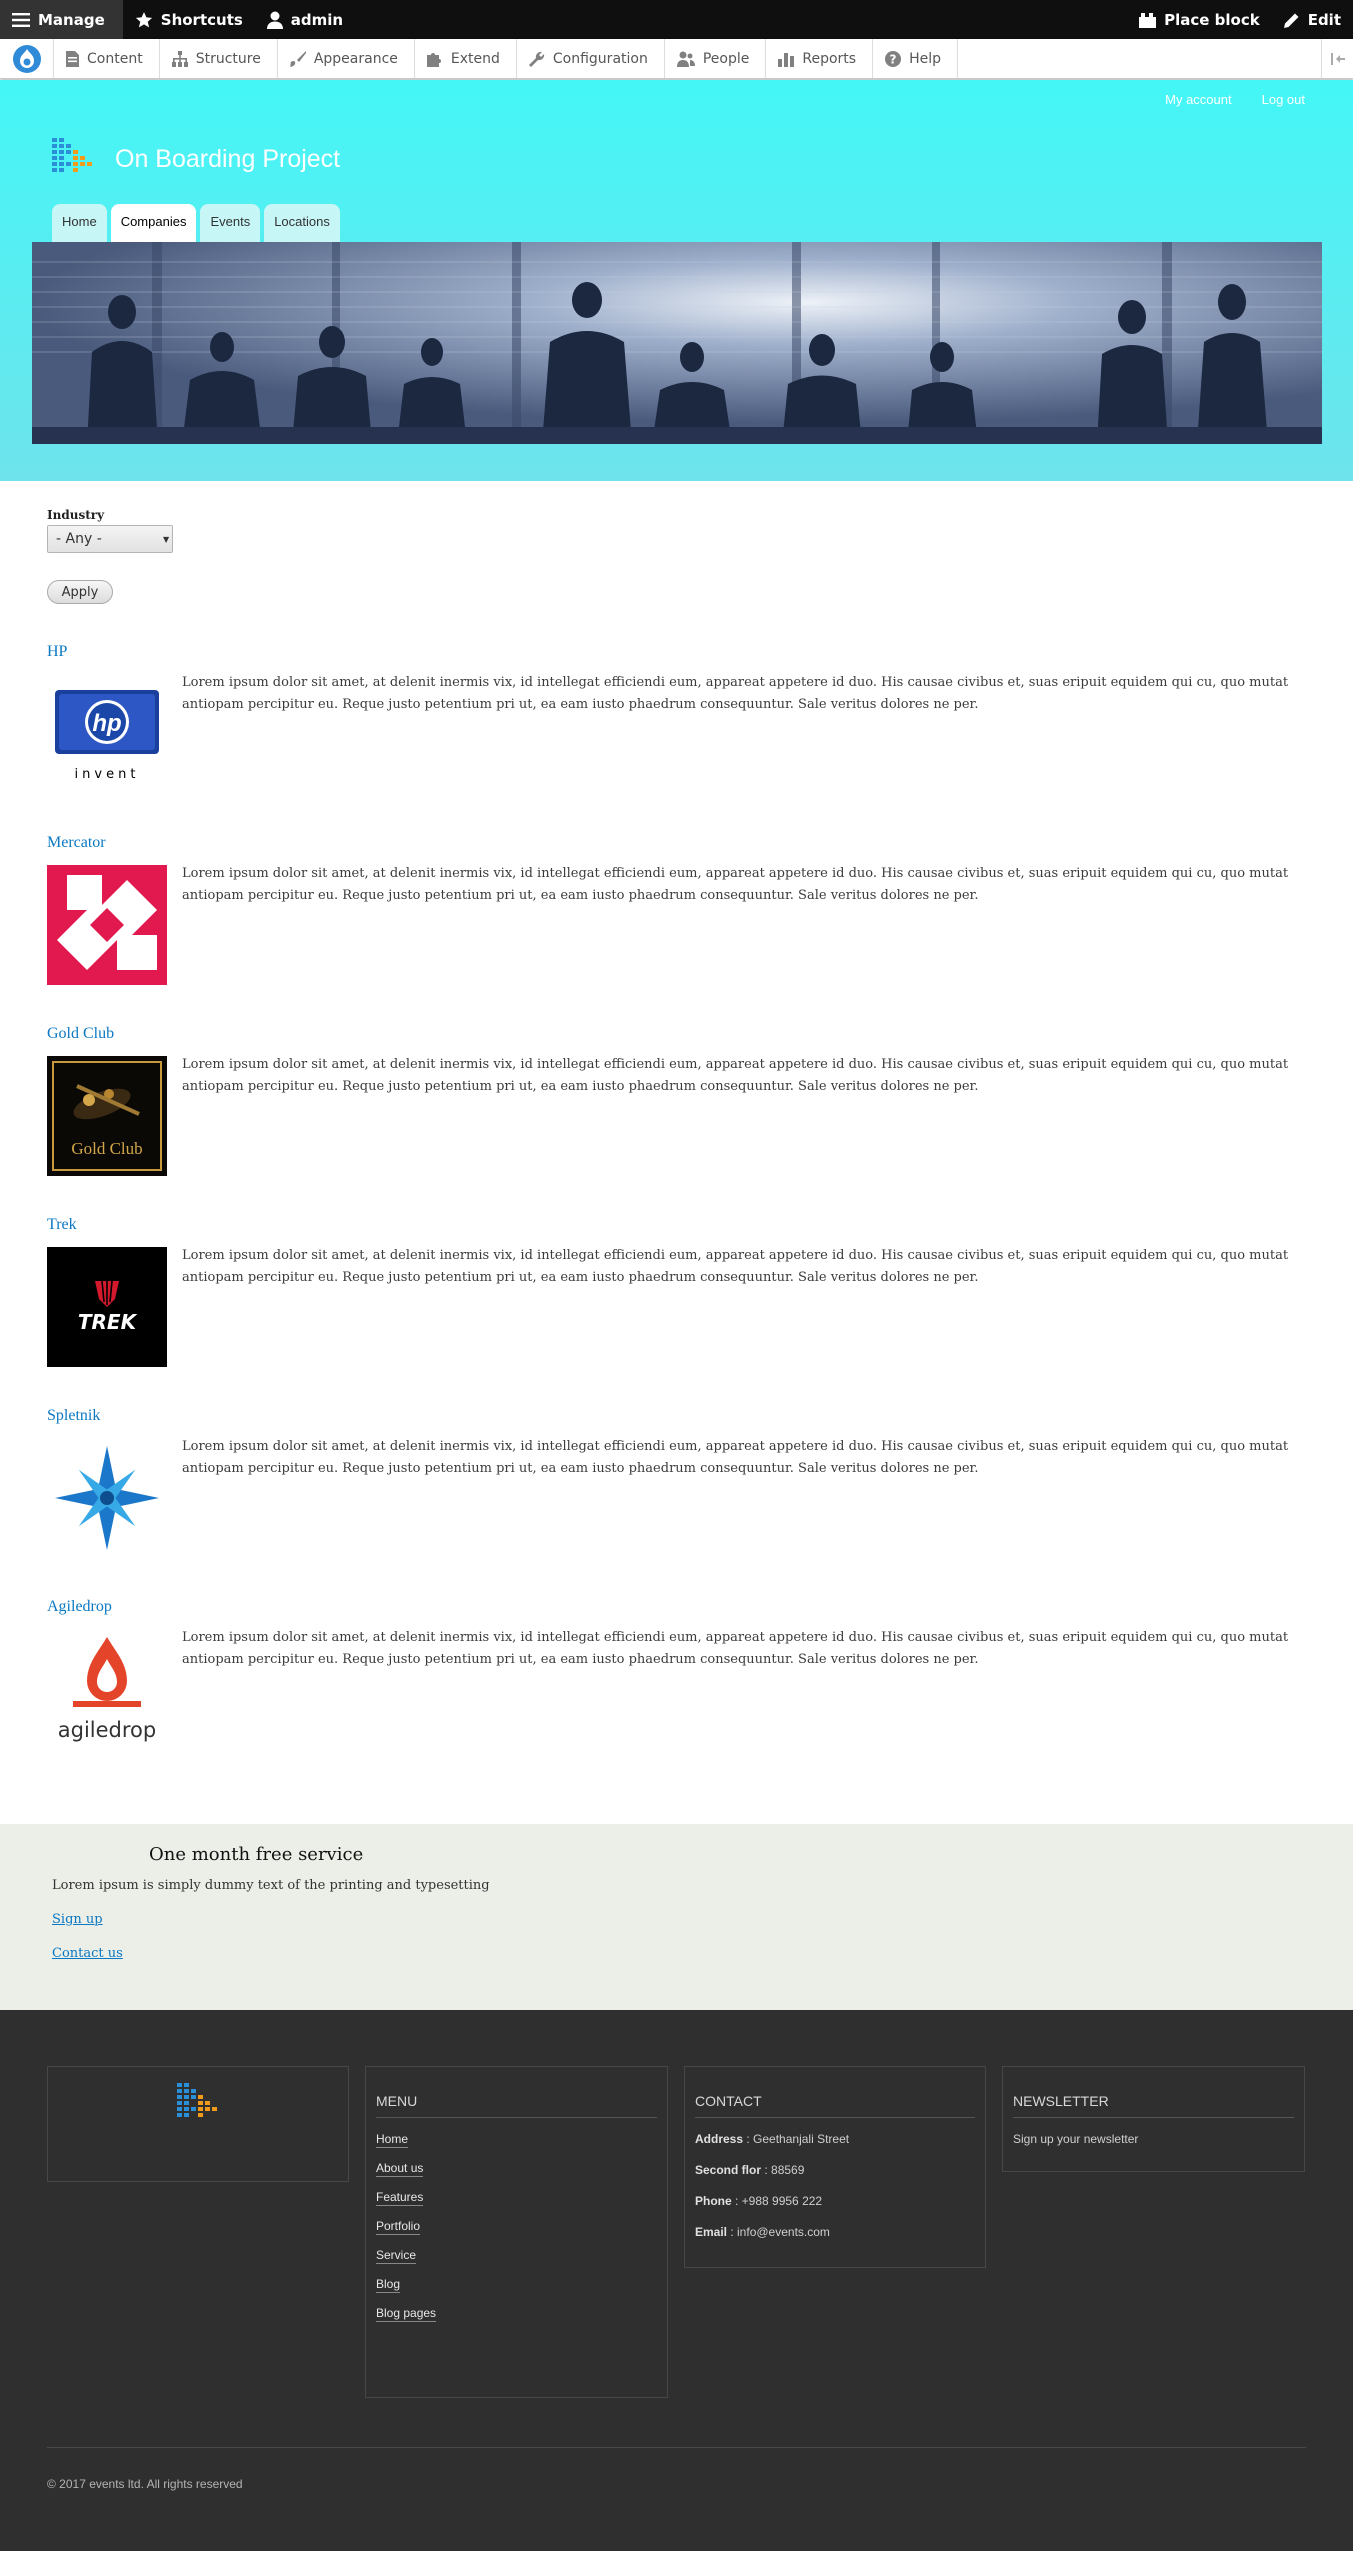 The image size is (1353, 2551). What do you see at coordinates (87, 1953) in the screenshot?
I see `contact-us-link: Contact us` at bounding box center [87, 1953].